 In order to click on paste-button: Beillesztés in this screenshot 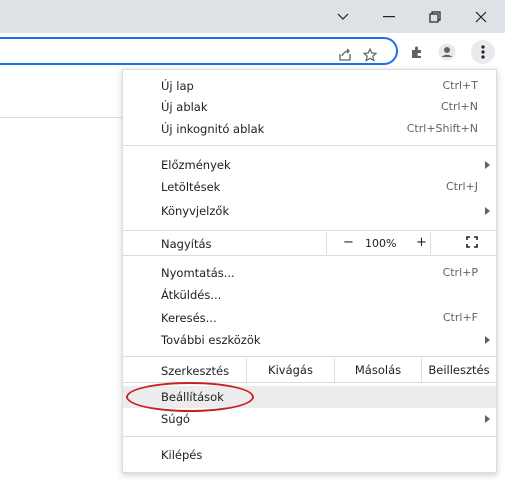, I will do `click(458, 370)`.